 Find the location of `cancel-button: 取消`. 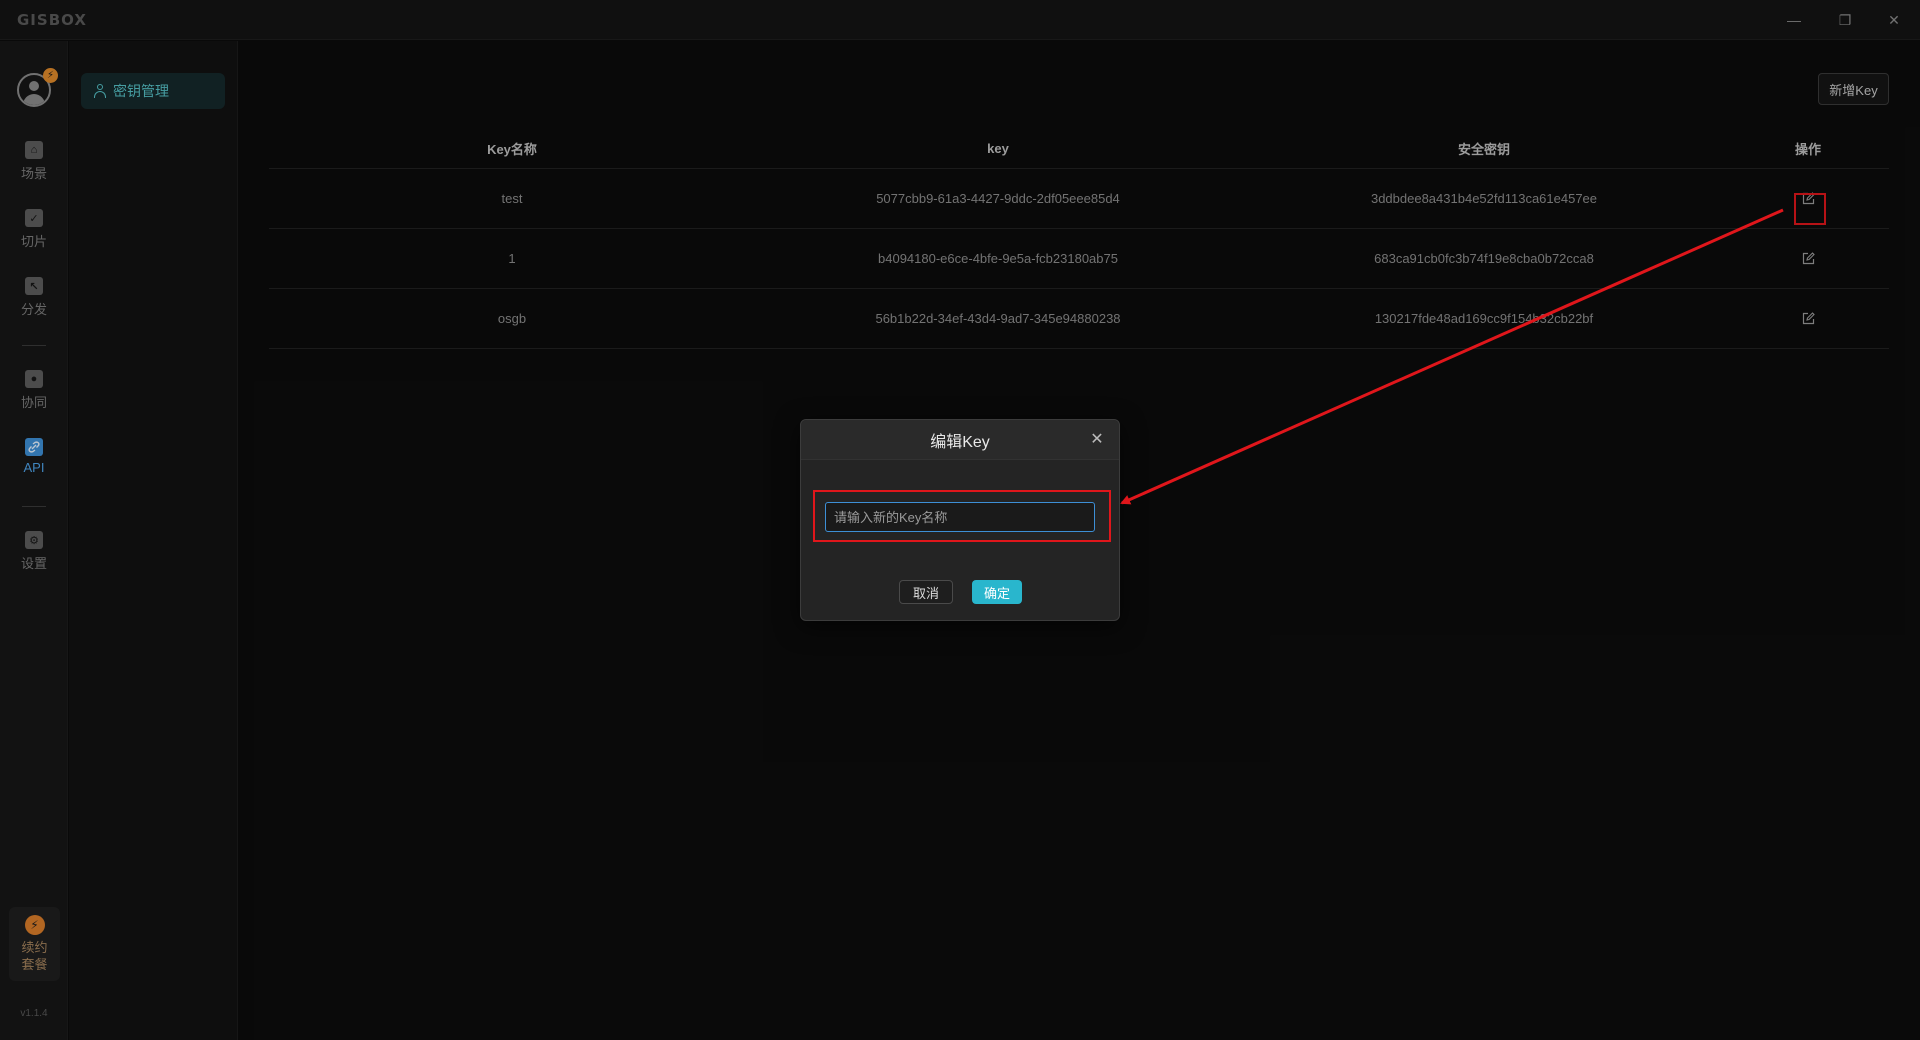

cancel-button: 取消 is located at coordinates (926, 592).